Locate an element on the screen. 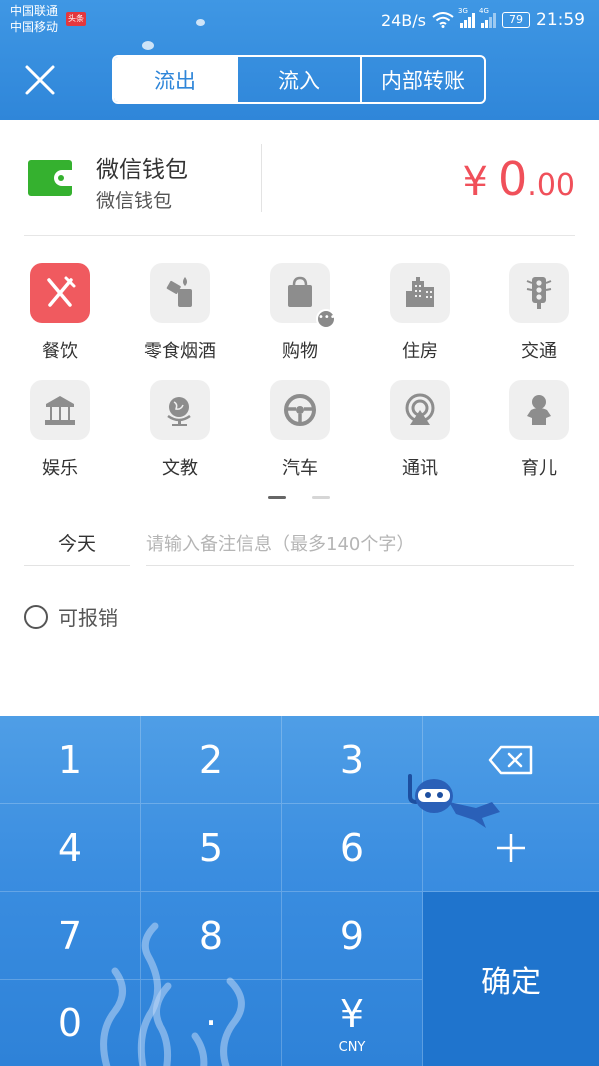 The width and height of the screenshot is (599, 1066). globe-icon is located at coordinates (179, 411).